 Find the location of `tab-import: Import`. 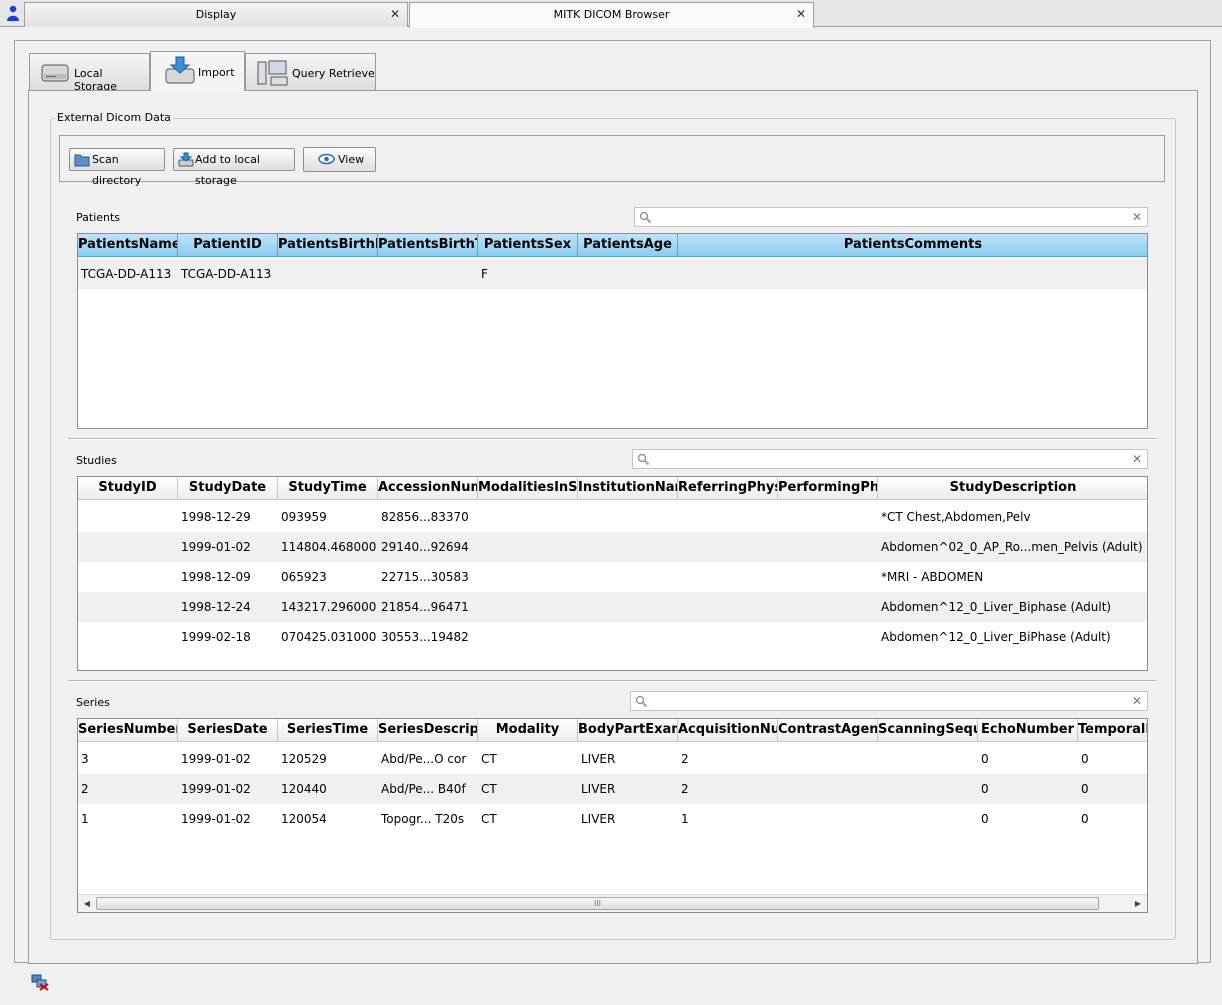

tab-import: Import is located at coordinates (197, 71).